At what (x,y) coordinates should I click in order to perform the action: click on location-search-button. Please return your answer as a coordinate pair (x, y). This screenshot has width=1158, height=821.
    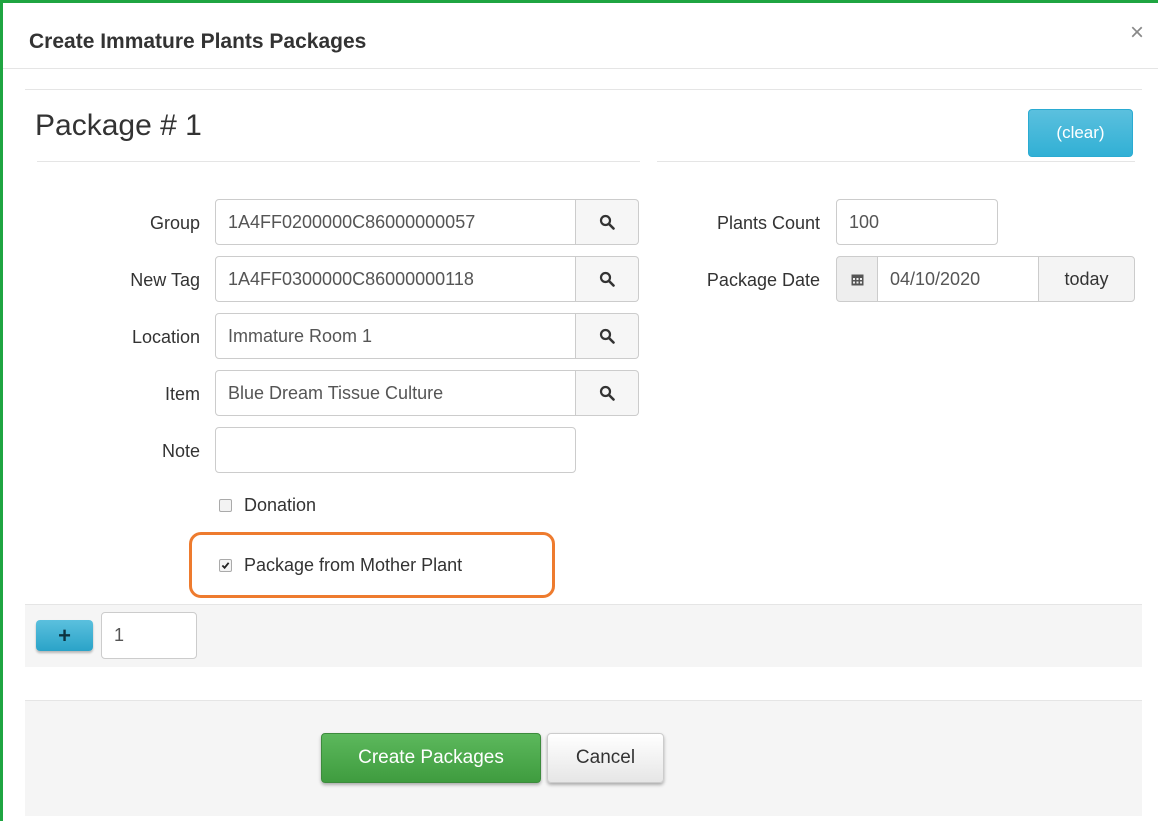
    Looking at the image, I should click on (607, 336).